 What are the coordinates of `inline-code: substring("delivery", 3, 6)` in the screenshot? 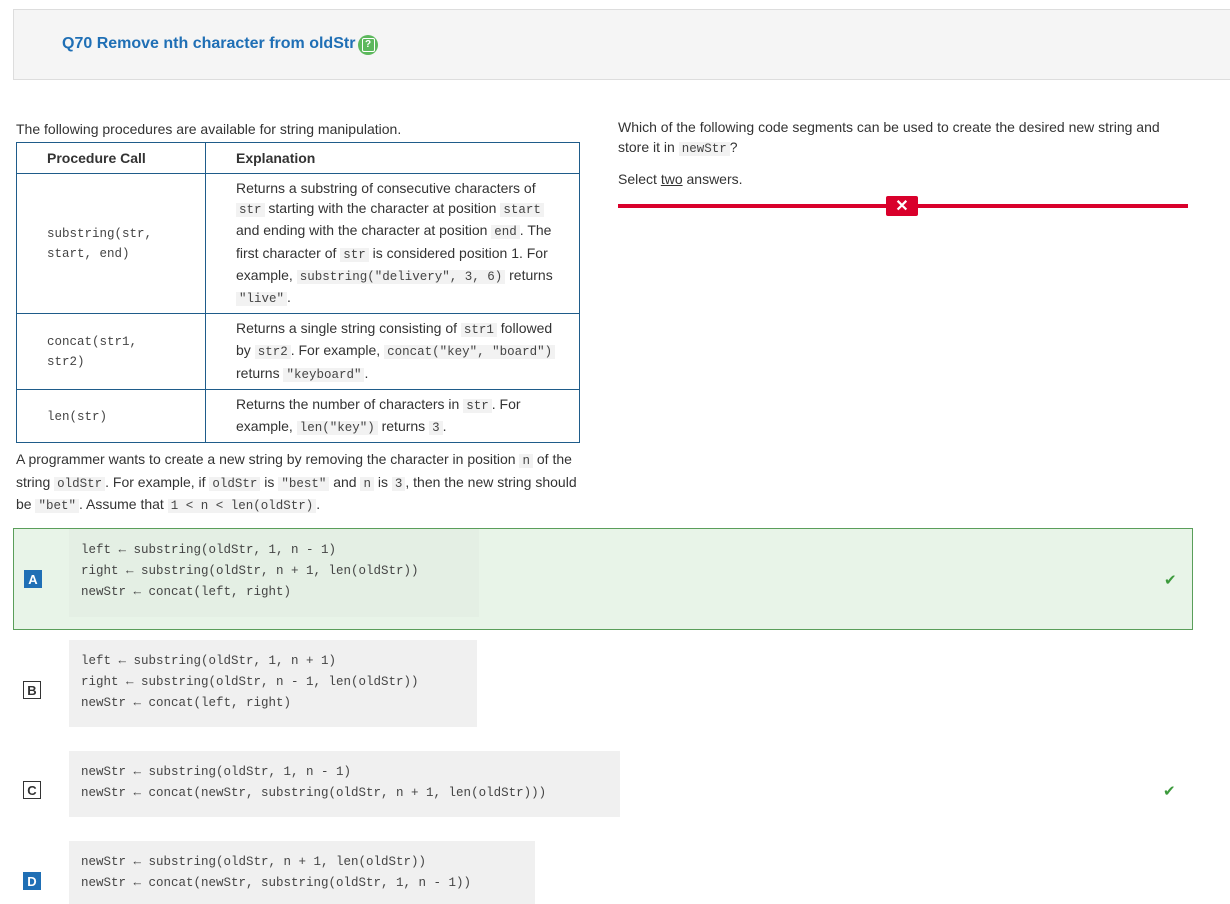 It's located at (401, 276).